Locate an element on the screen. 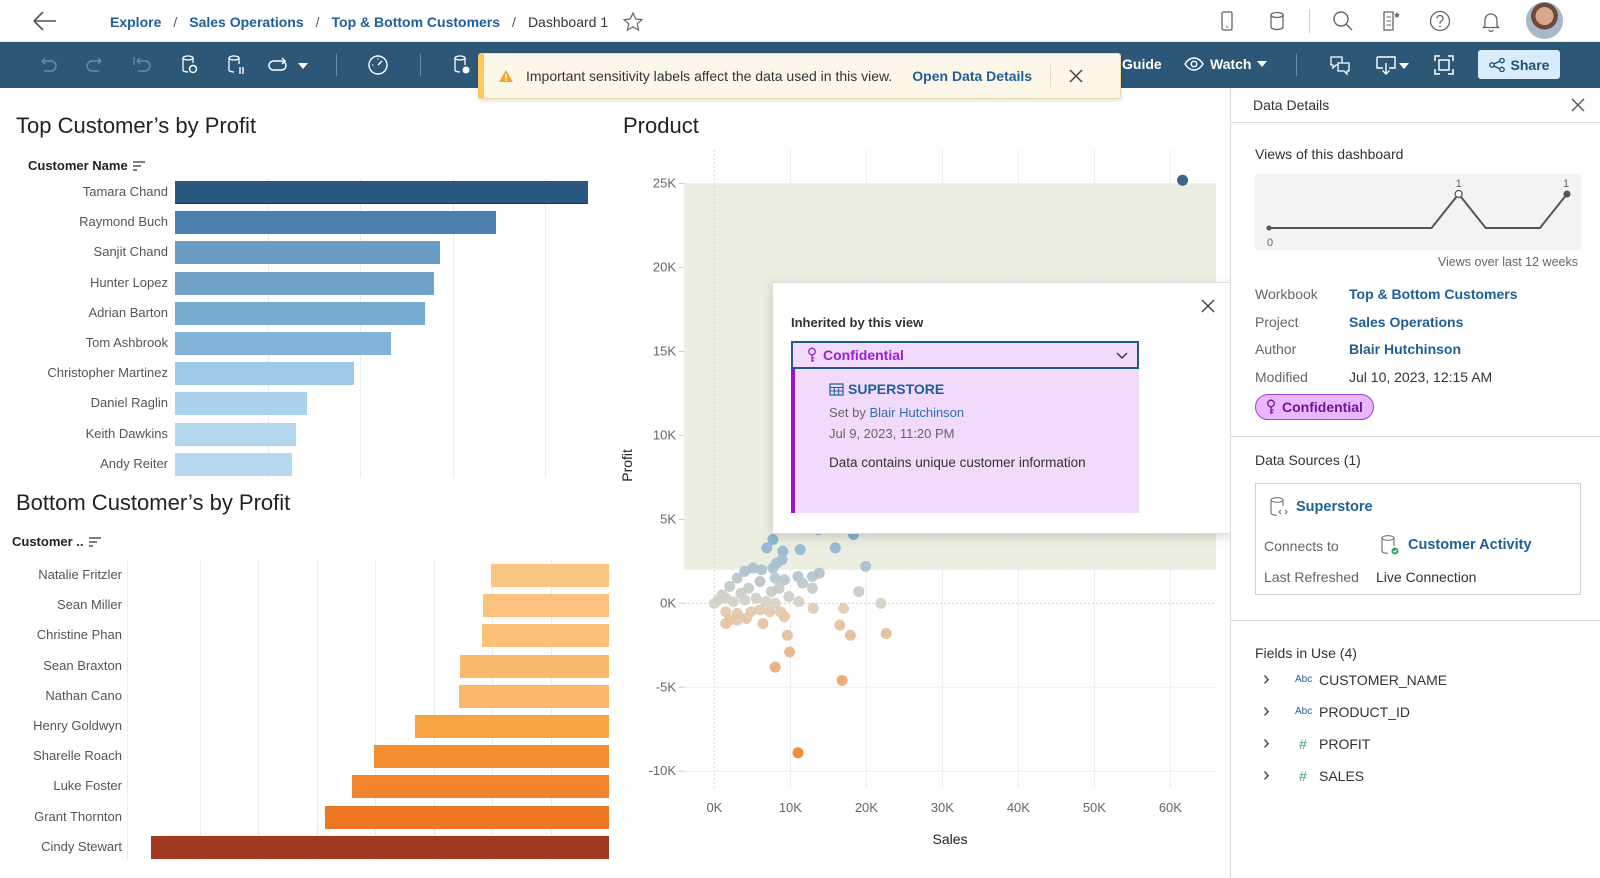 The height and width of the screenshot is (878, 1600). data-source-link: Superstore is located at coordinates (1320, 507).